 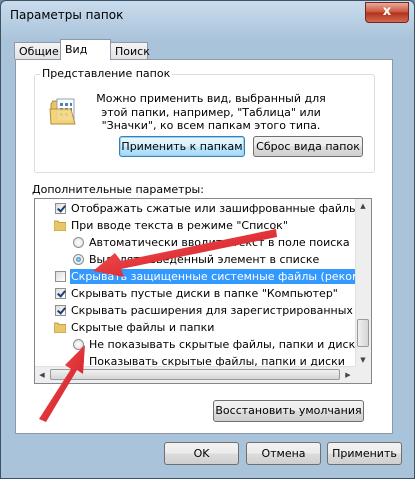 I want to click on folder-views-label: Представление папок, so click(x=106, y=73).